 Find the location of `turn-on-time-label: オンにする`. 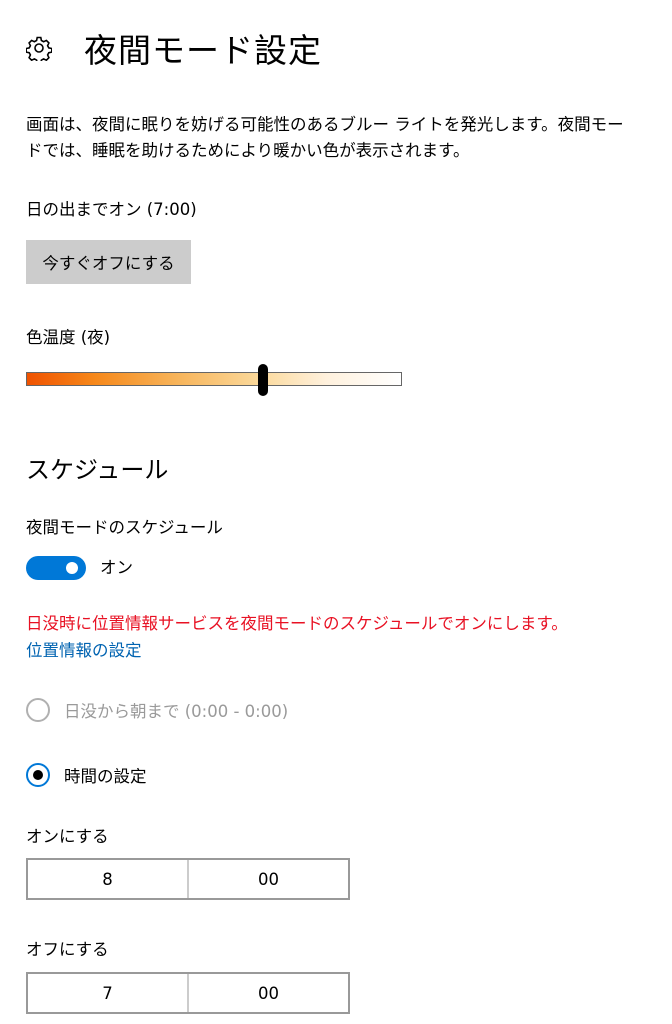

turn-on-time-label: オンにする is located at coordinates (67, 836).